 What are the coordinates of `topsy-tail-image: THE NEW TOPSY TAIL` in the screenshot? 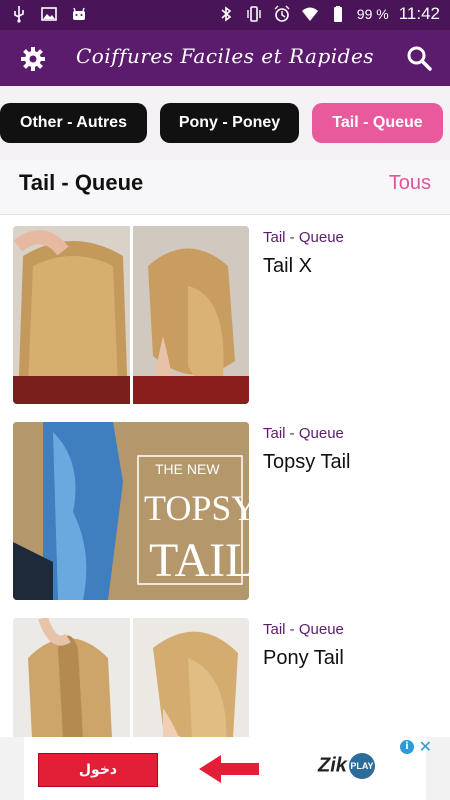 It's located at (131, 511).